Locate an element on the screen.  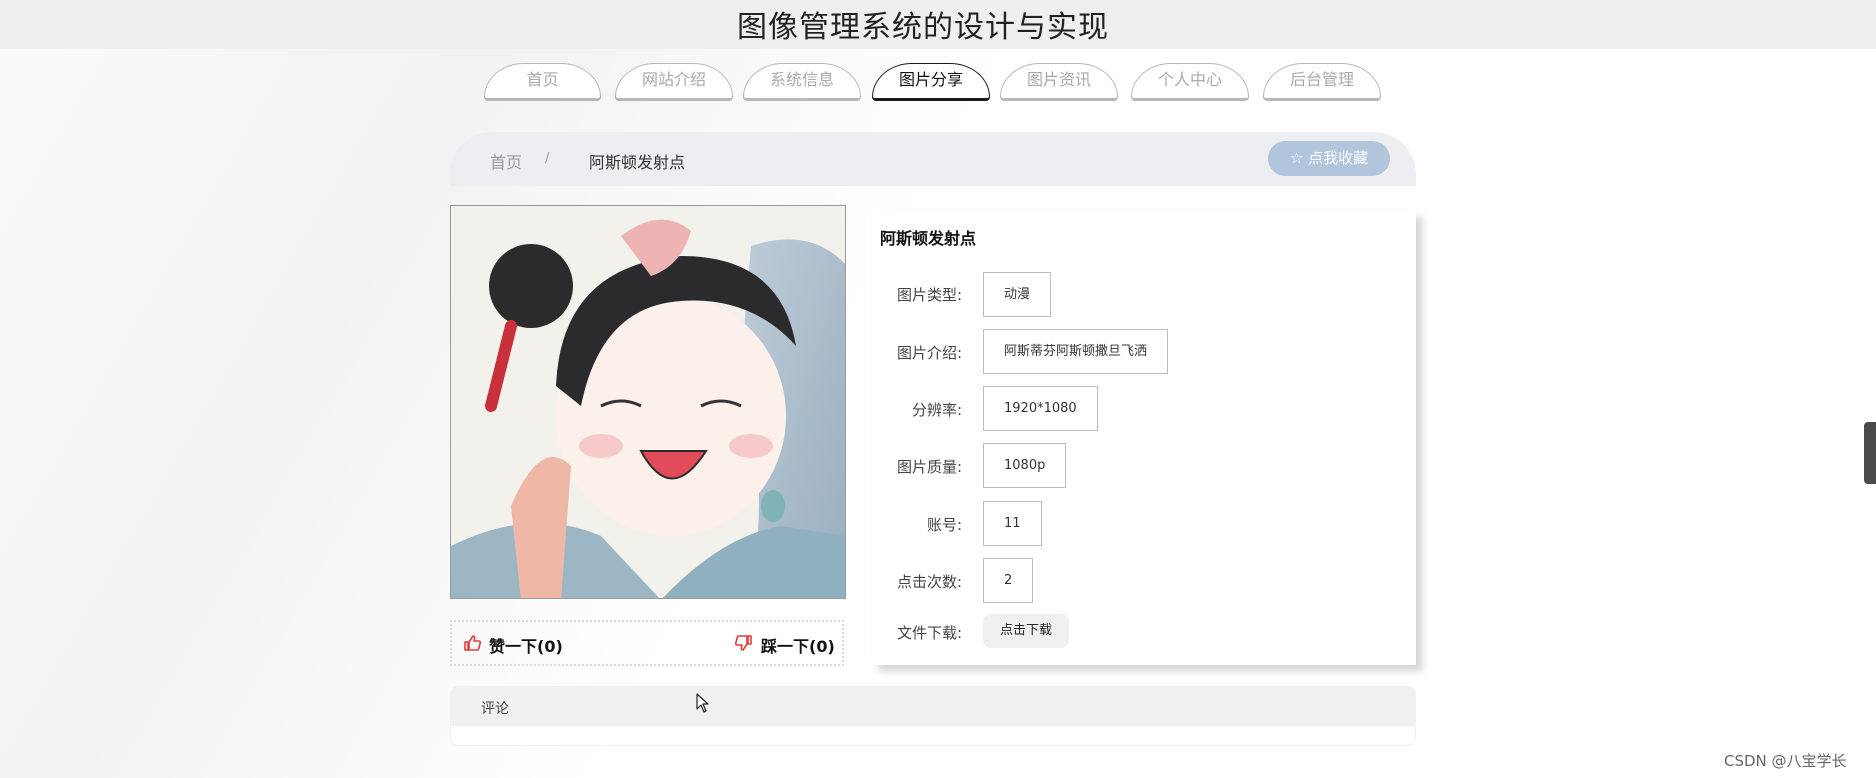
thumbs-up-icon is located at coordinates (472, 645).